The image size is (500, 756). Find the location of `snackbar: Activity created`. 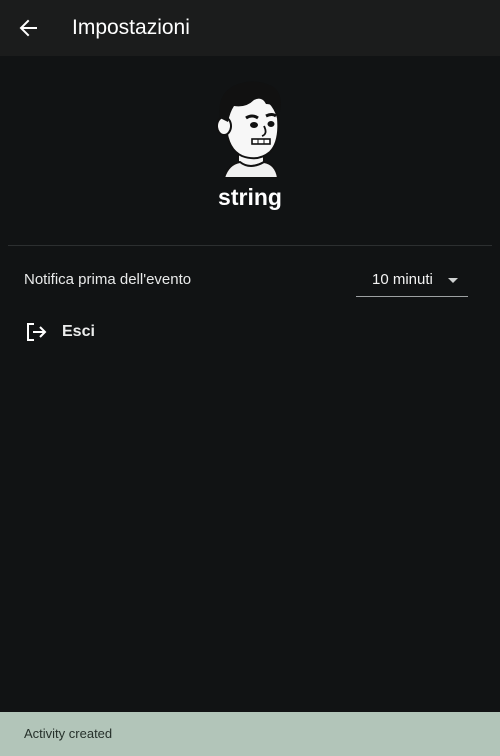

snackbar: Activity created is located at coordinates (250, 734).